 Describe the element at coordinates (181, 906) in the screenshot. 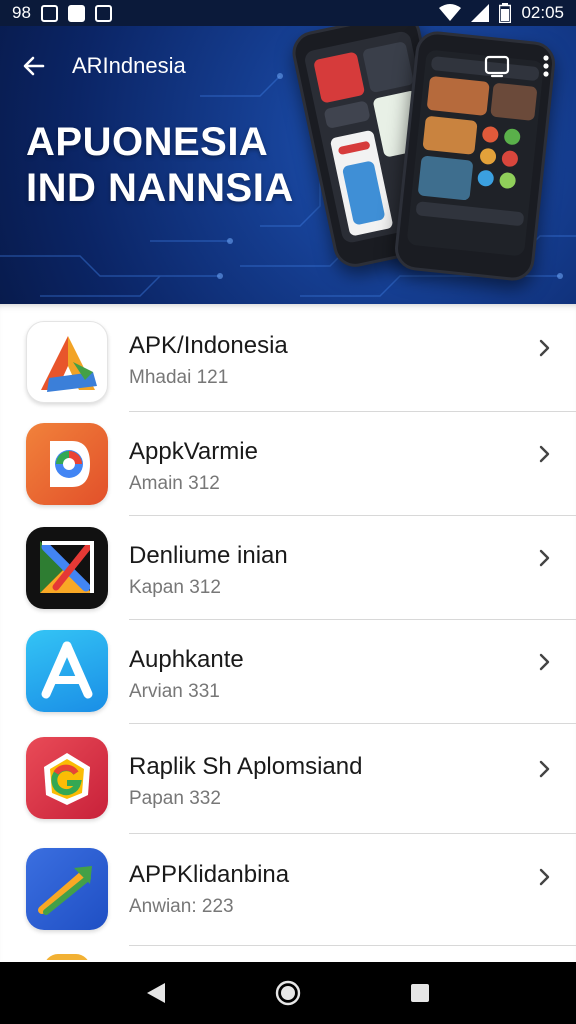

I see `app-subtitle: Anwian: 223` at that location.